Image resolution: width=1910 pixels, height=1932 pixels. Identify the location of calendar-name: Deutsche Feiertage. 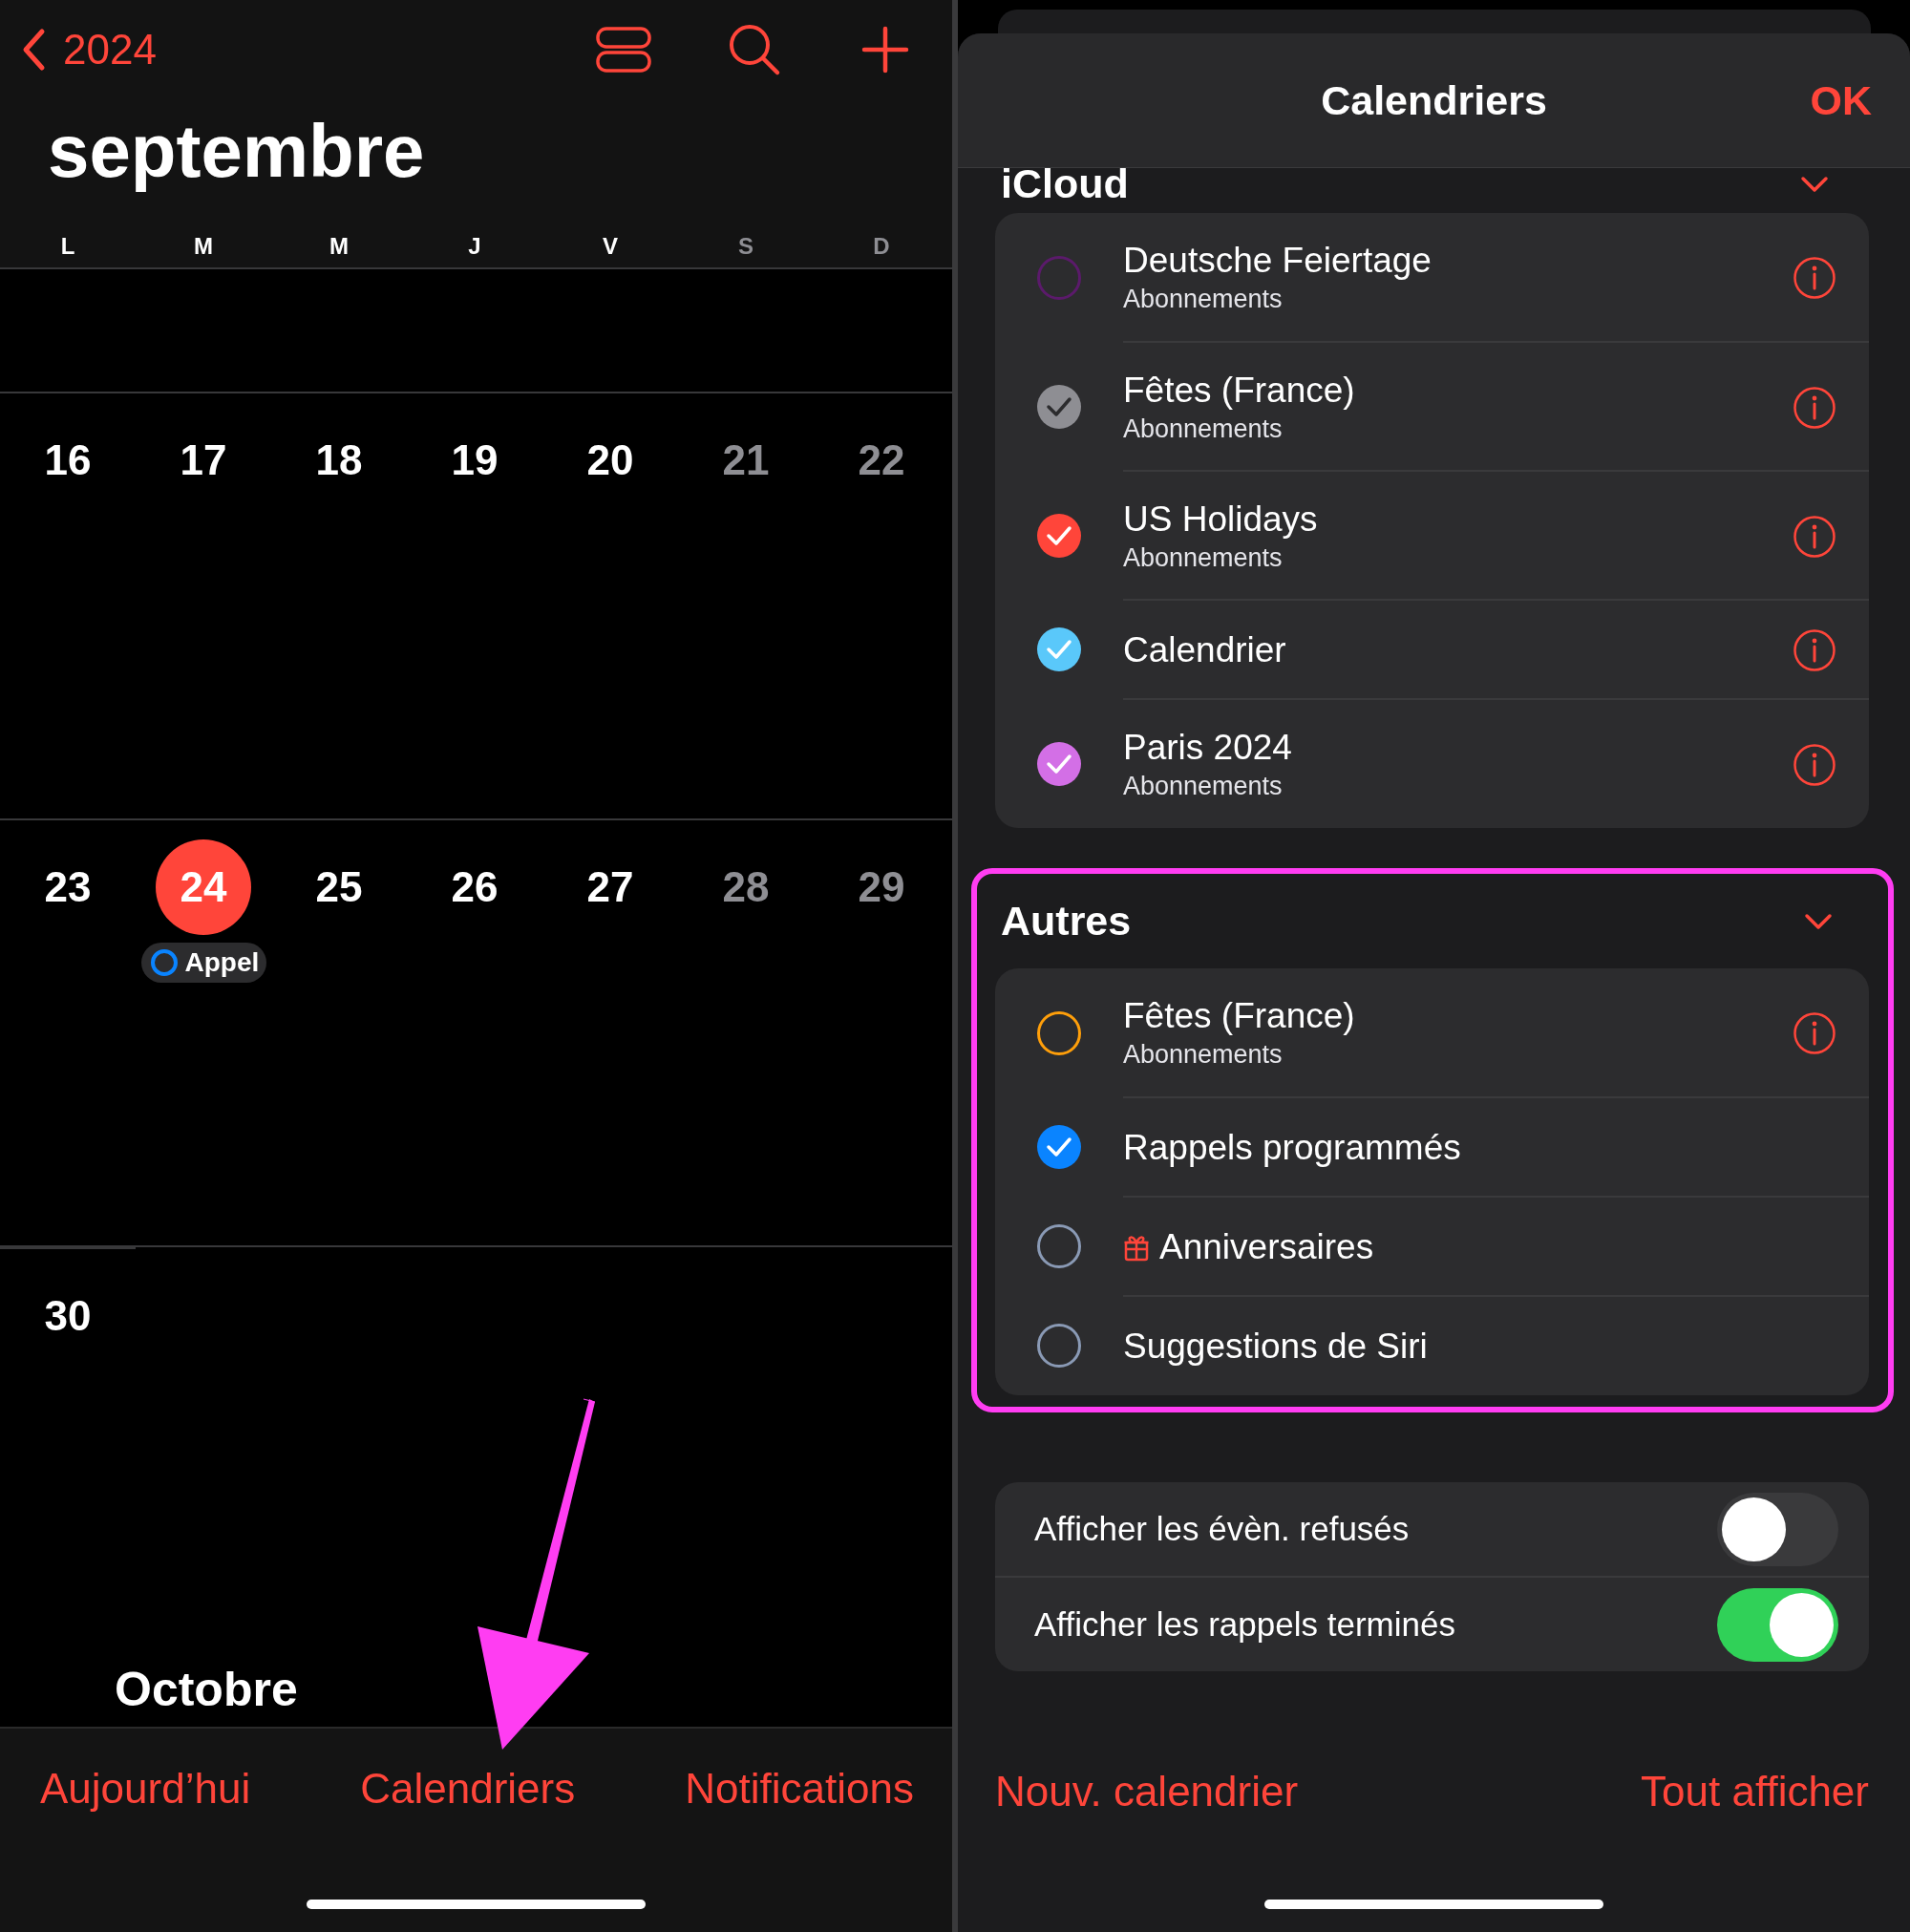
(1277, 261).